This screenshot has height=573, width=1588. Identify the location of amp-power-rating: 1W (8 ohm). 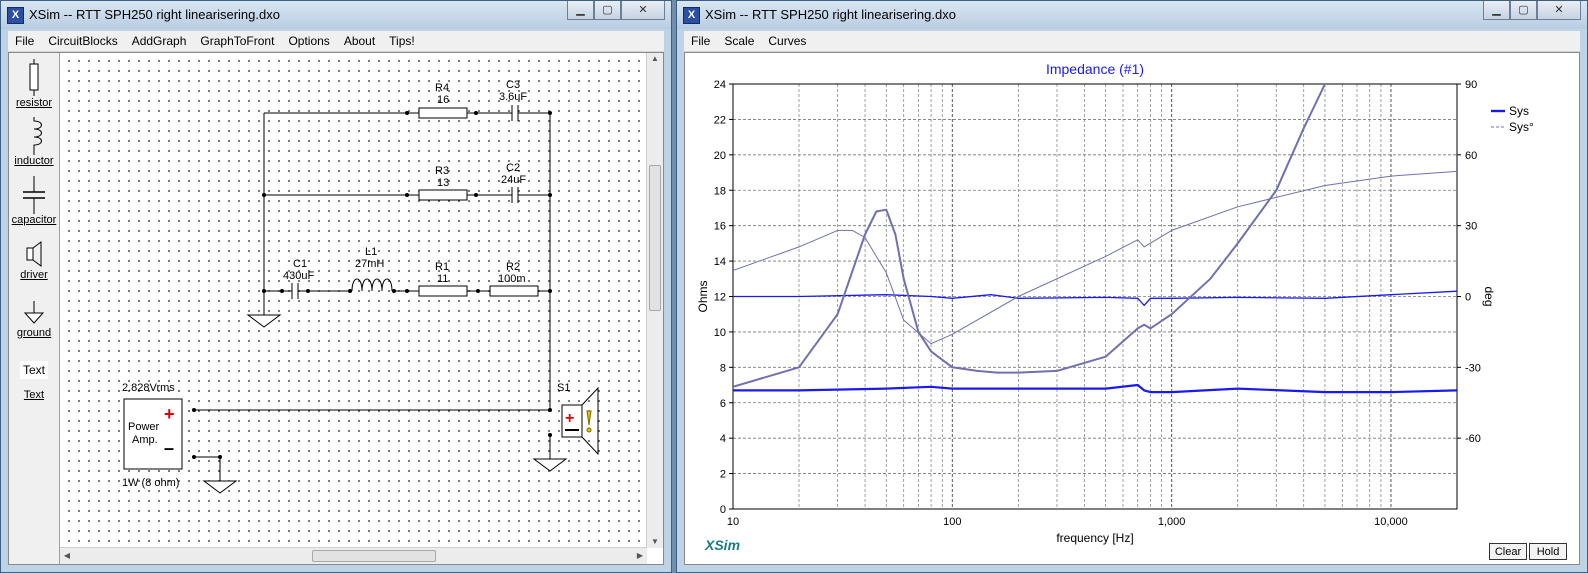
(151, 483).